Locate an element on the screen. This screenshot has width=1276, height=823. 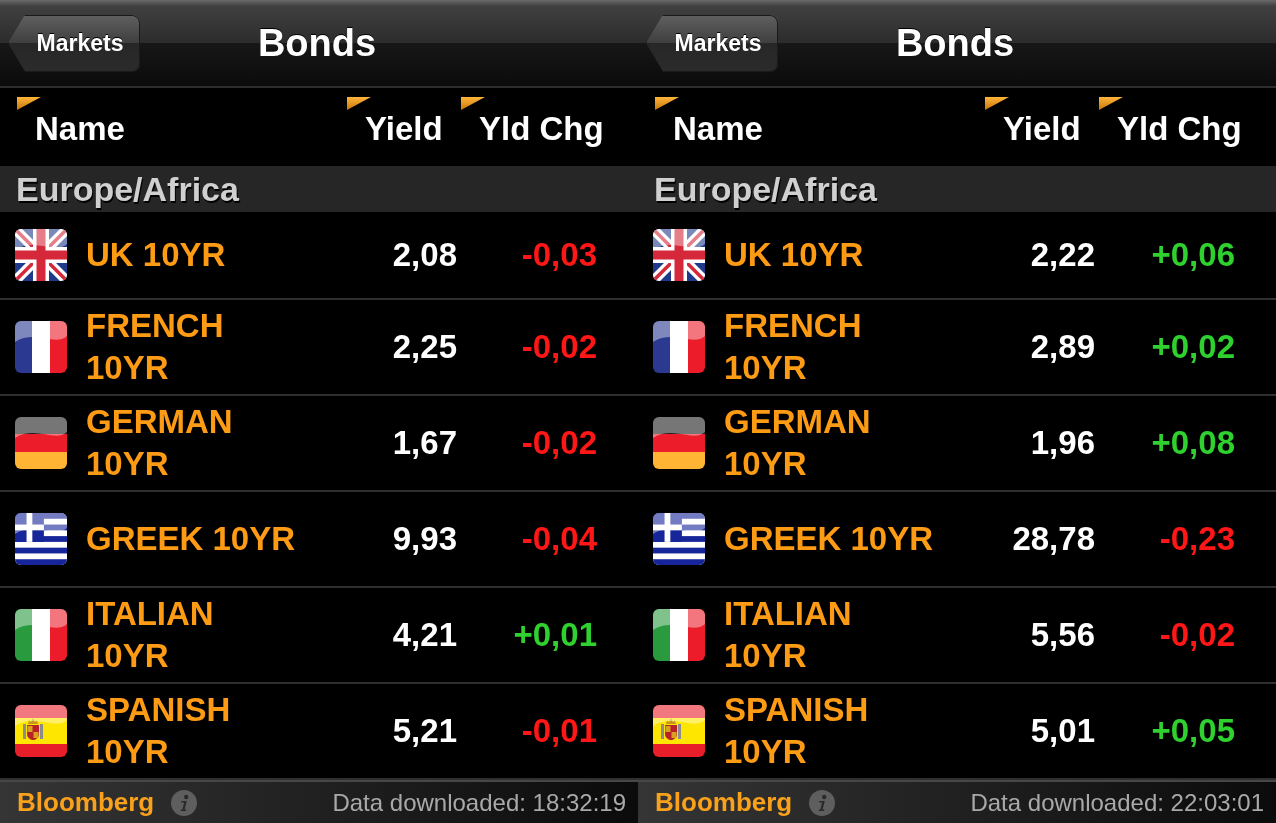
yield-value: 28,78 is located at coordinates (1053, 539).